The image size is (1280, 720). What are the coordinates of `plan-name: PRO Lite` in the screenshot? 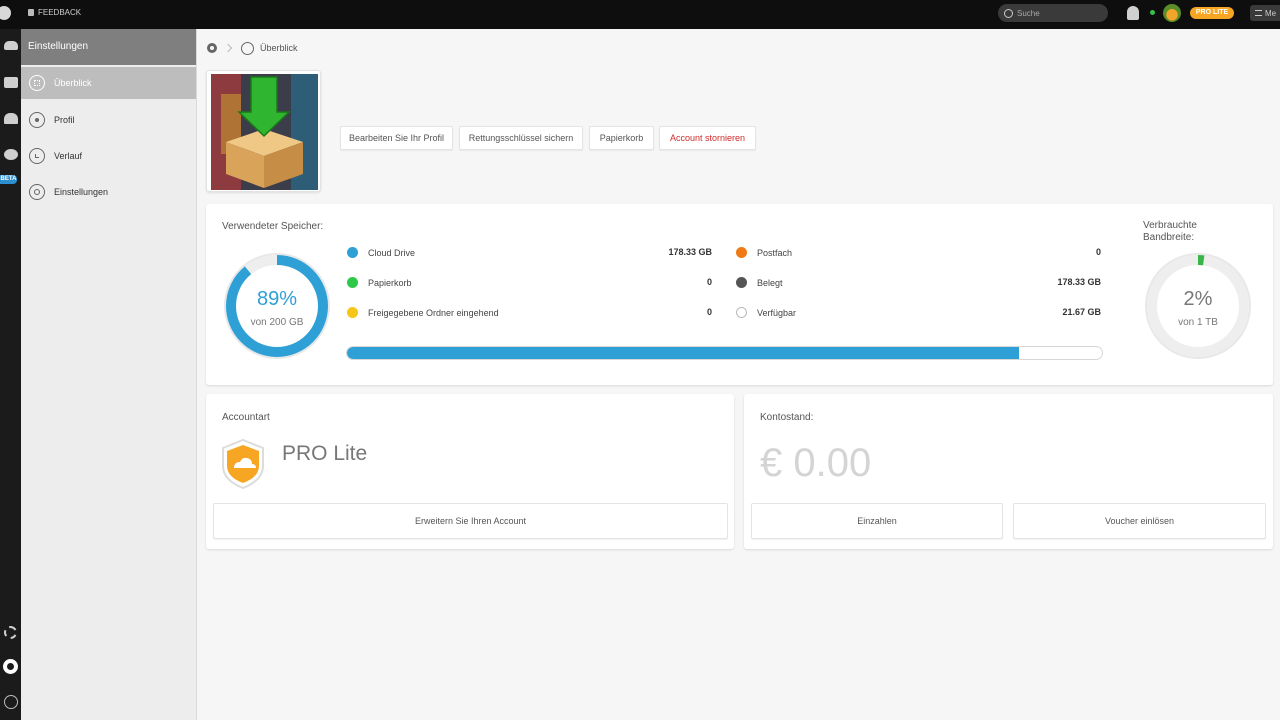 It's located at (325, 453).